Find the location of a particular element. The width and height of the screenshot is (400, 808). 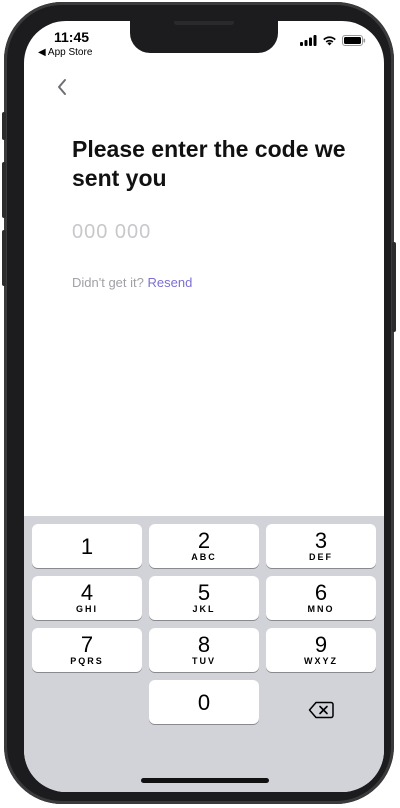

key-digit: 2 is located at coordinates (204, 540).